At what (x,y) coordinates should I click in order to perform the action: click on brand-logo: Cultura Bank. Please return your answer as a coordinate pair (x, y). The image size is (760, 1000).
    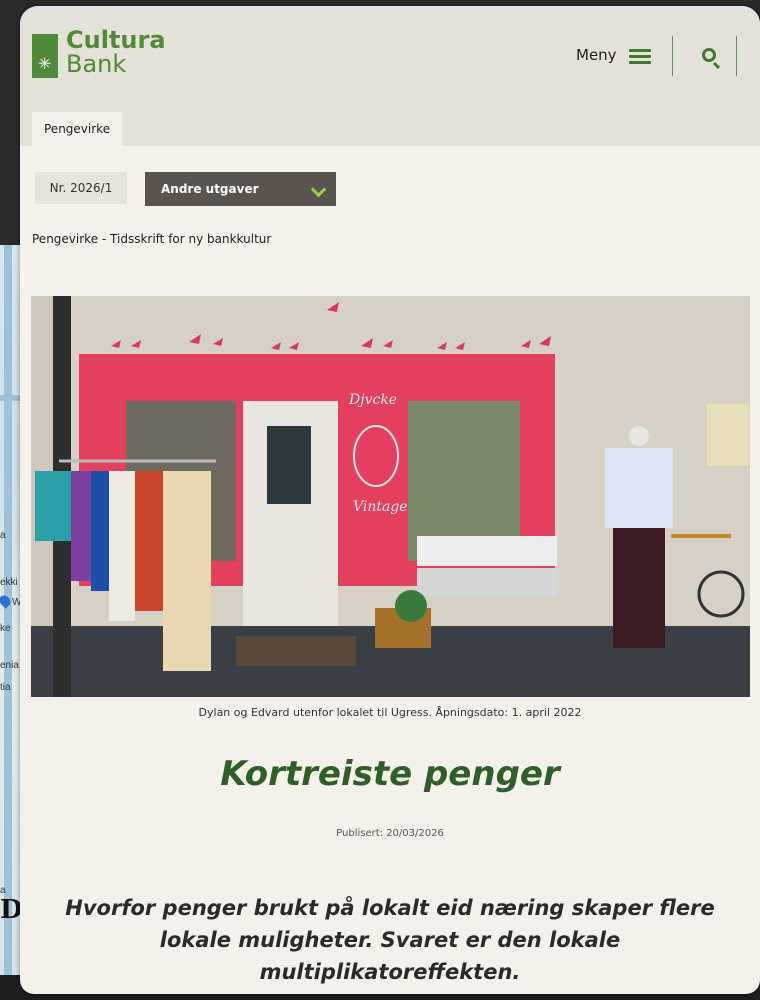
    Looking at the image, I should click on (116, 52).